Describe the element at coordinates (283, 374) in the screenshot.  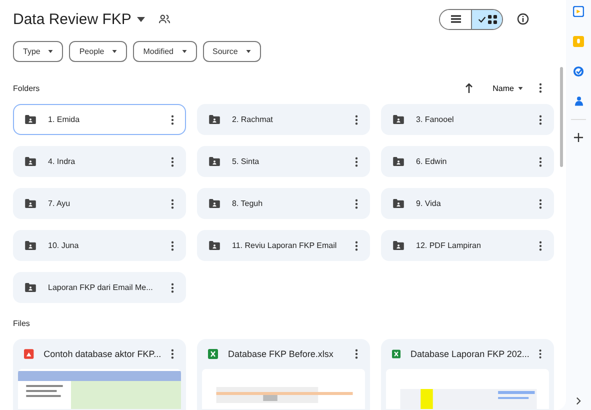
I see `file-card: Database FKP Before.xlsx` at that location.